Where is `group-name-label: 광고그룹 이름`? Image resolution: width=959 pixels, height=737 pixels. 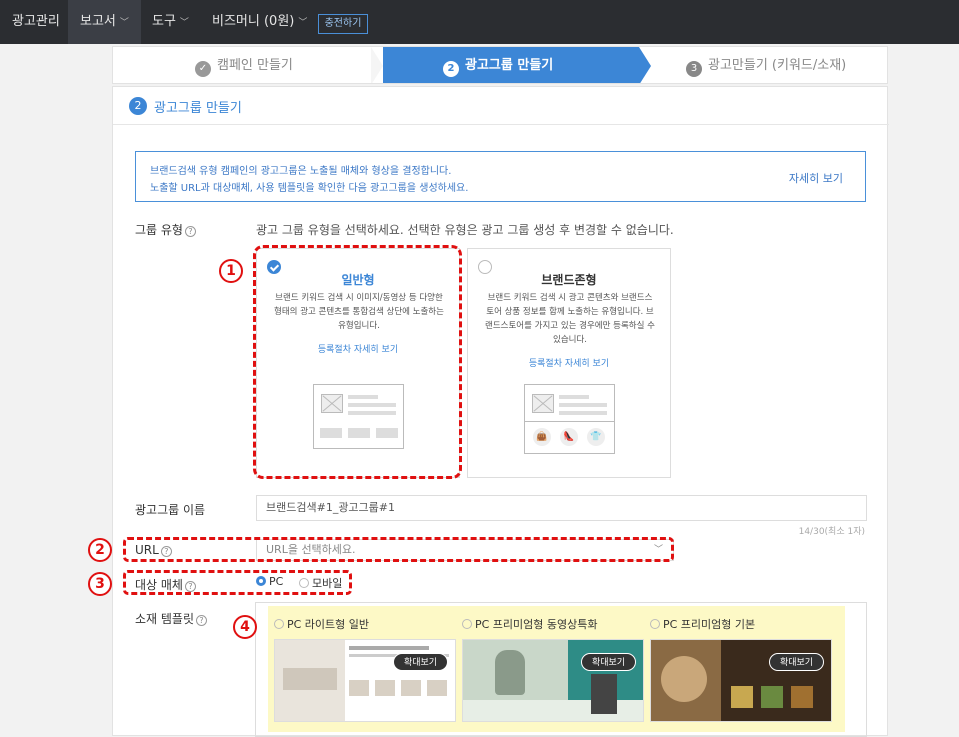
group-name-label: 광고그룹 이름 is located at coordinates (170, 510).